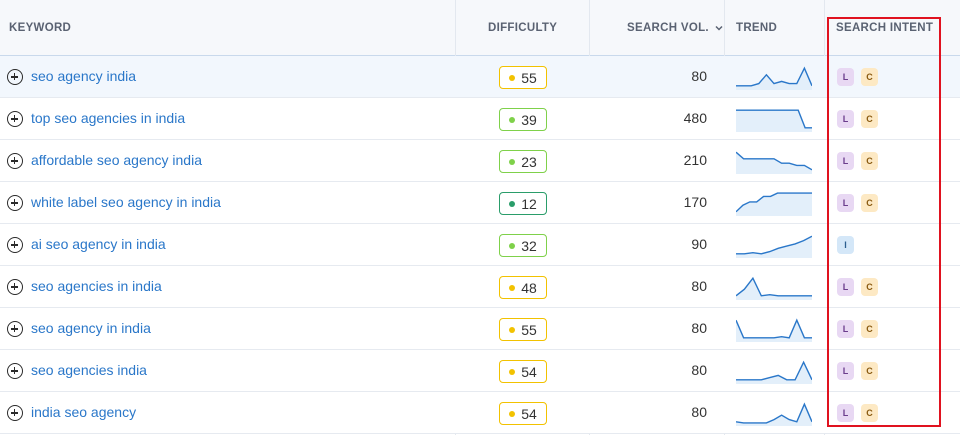  What do you see at coordinates (529, 119) in the screenshot?
I see `difficulty-value: 39` at bounding box center [529, 119].